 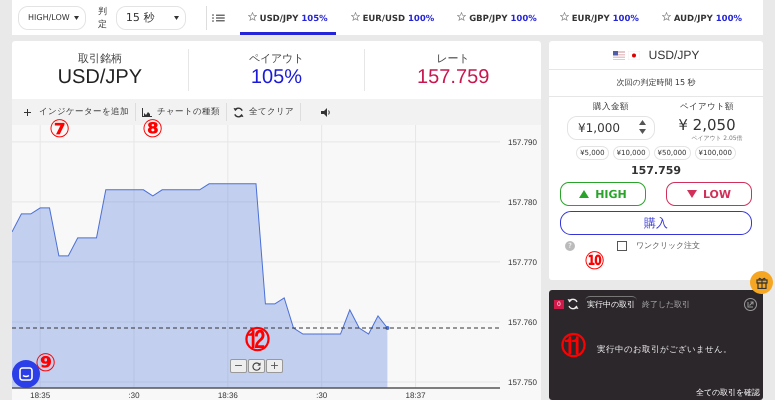 I want to click on low-button: LOW, so click(x=709, y=194).